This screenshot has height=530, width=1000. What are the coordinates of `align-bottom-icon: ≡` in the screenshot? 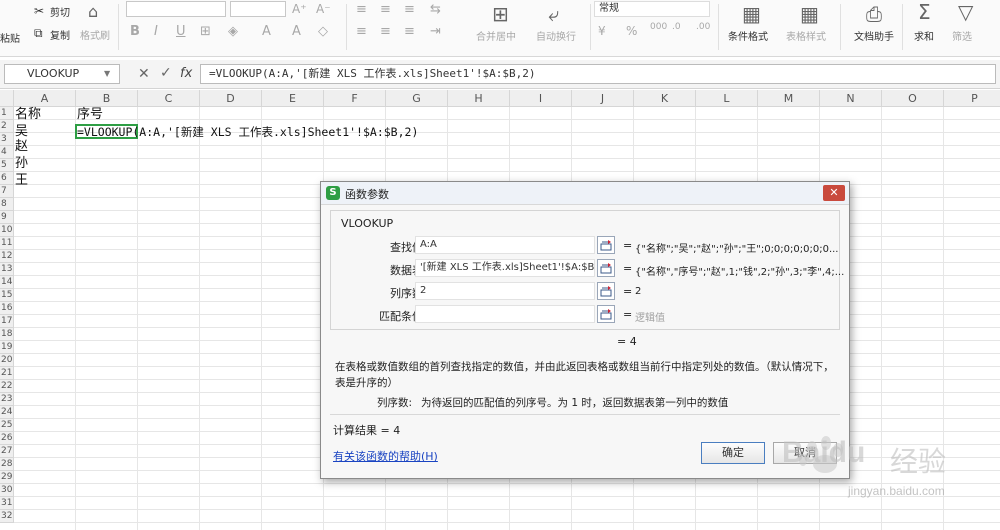 It's located at (409, 9).